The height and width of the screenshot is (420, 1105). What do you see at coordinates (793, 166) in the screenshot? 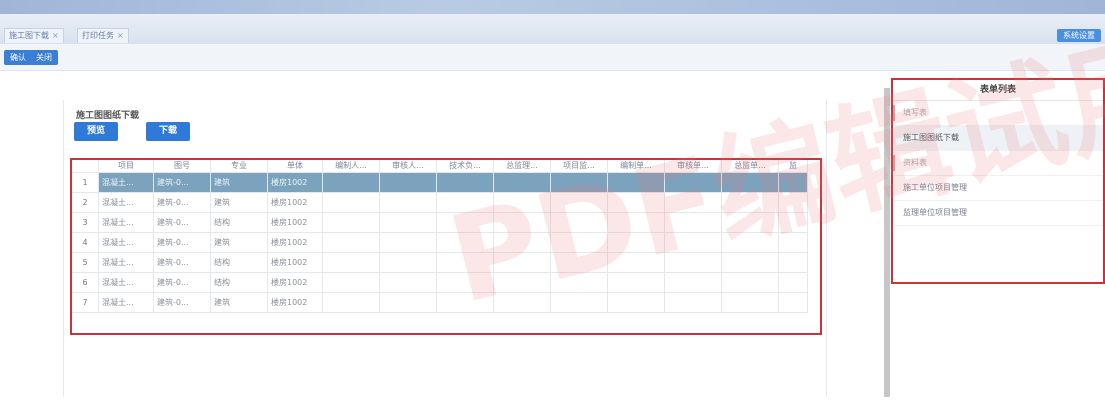
I see `column-header: 监` at bounding box center [793, 166].